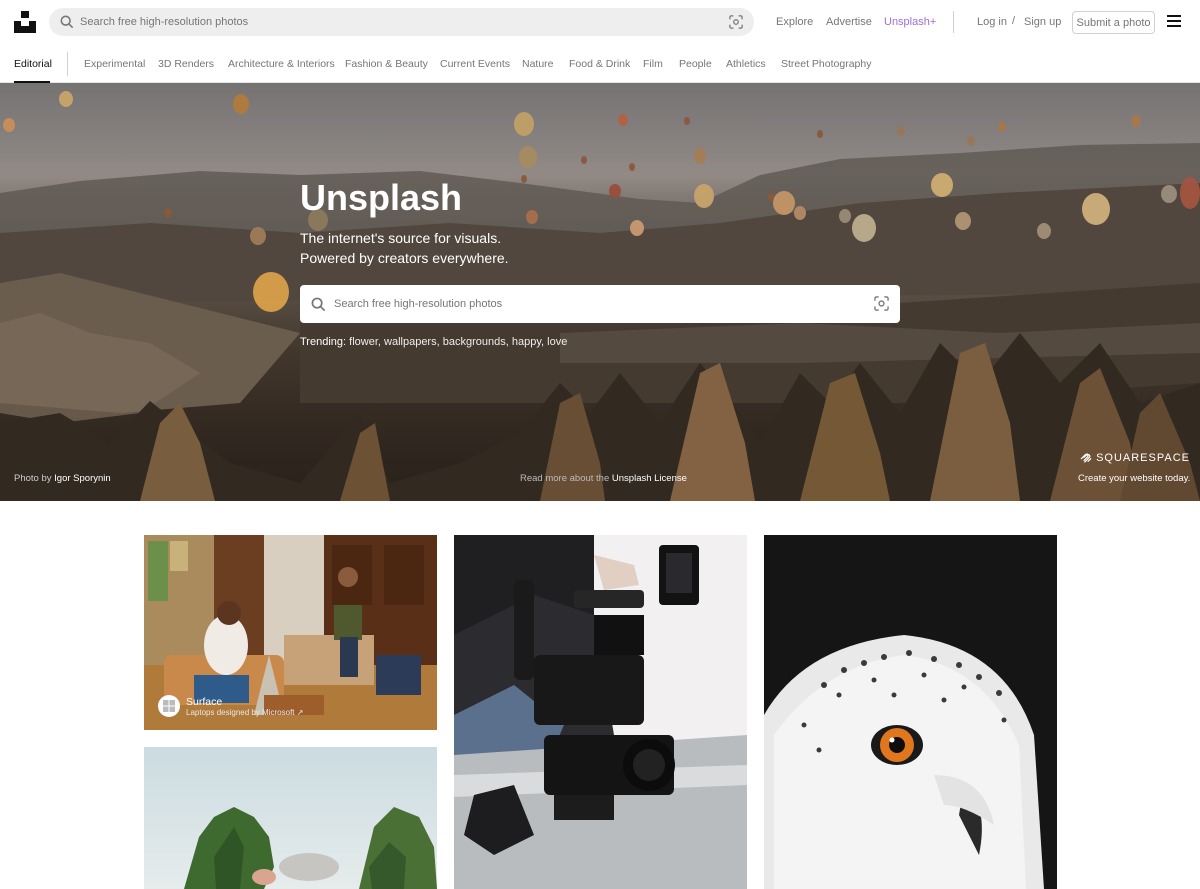 Image resolution: width=1200 pixels, height=889 pixels. What do you see at coordinates (538, 64) in the screenshot?
I see `topic-nature: Nature` at bounding box center [538, 64].